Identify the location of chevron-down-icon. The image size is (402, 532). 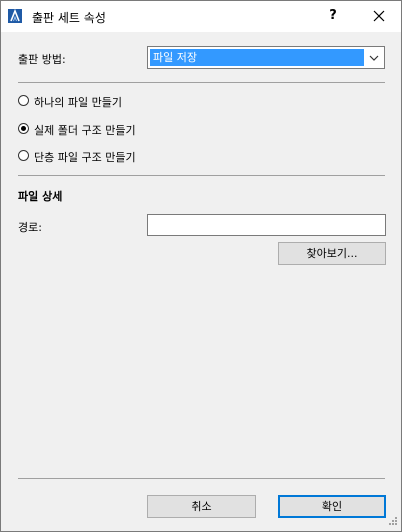
(374, 58).